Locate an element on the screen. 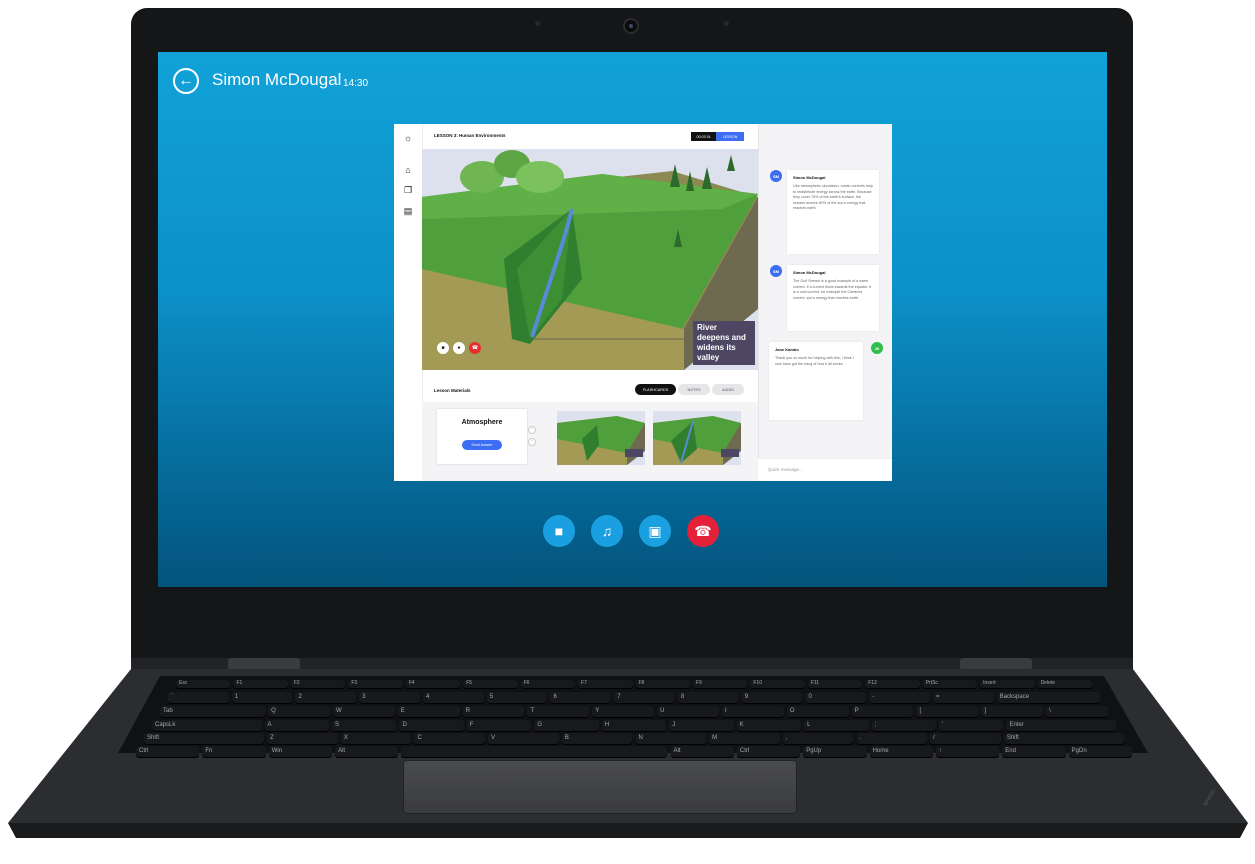 The width and height of the screenshot is (1255, 864). keyboard-key: C is located at coordinates (450, 738).